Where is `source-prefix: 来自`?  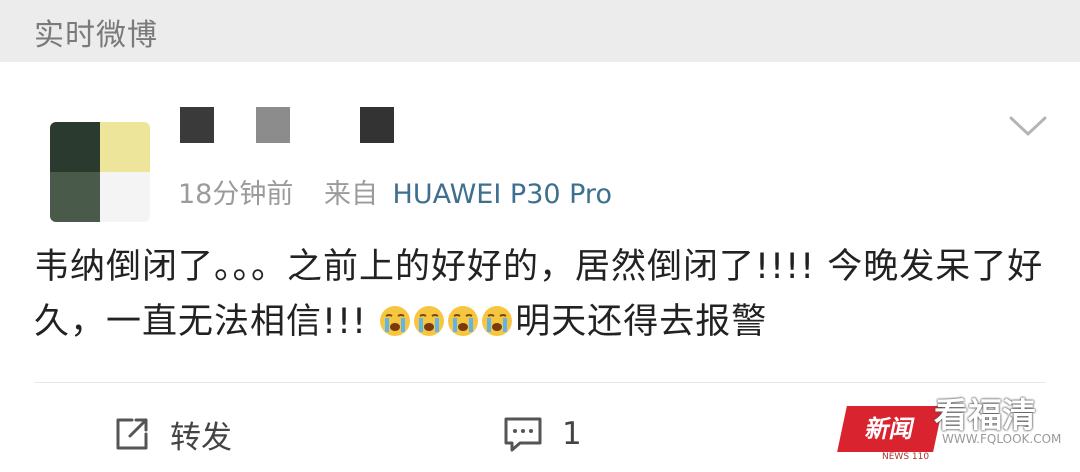
source-prefix: 来自 is located at coordinates (350, 194).